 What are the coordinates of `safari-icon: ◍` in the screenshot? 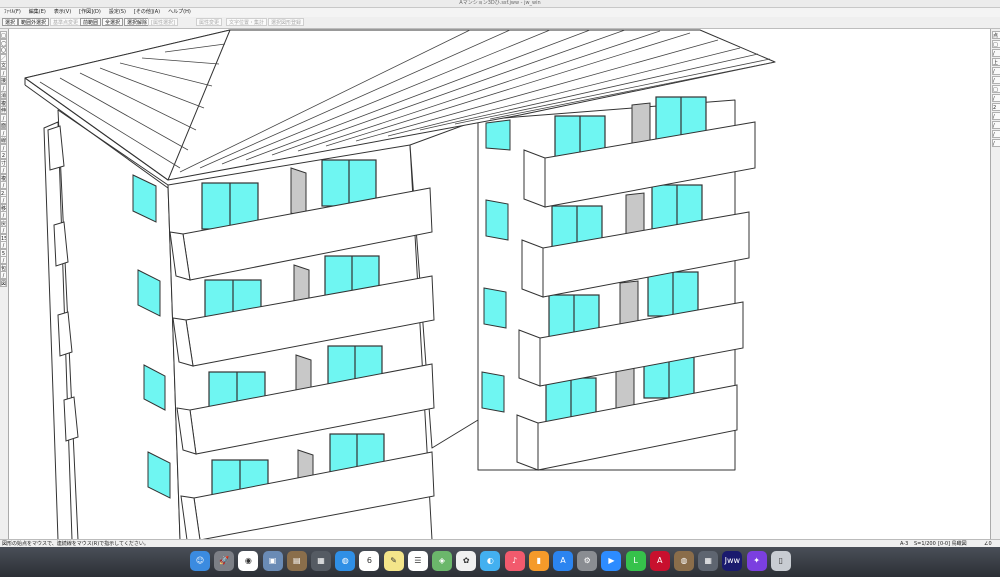 It's located at (345, 561).